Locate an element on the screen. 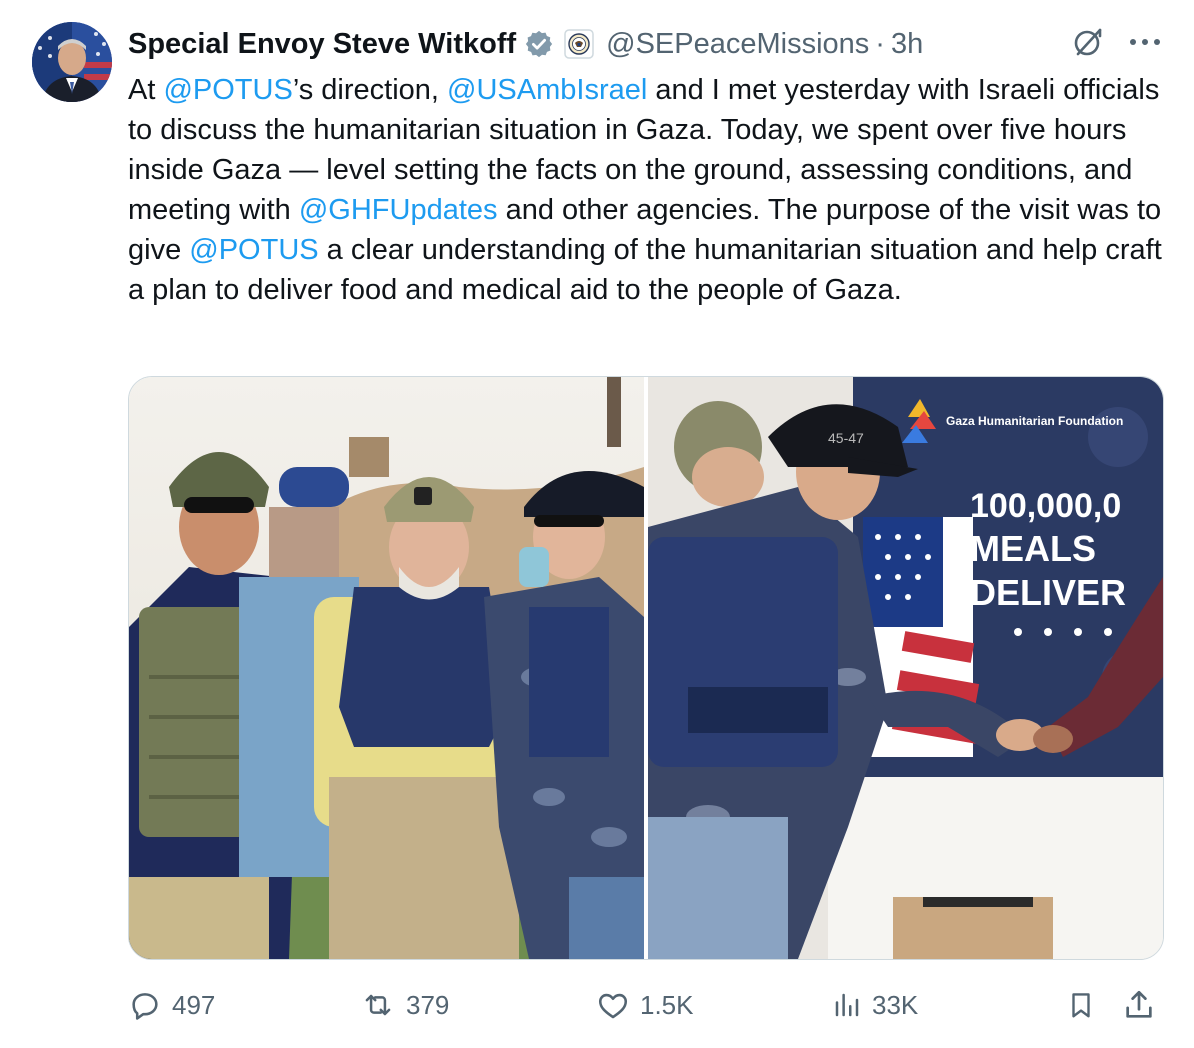 The height and width of the screenshot is (1048, 1194). grok-icon is located at coordinates (1088, 42).